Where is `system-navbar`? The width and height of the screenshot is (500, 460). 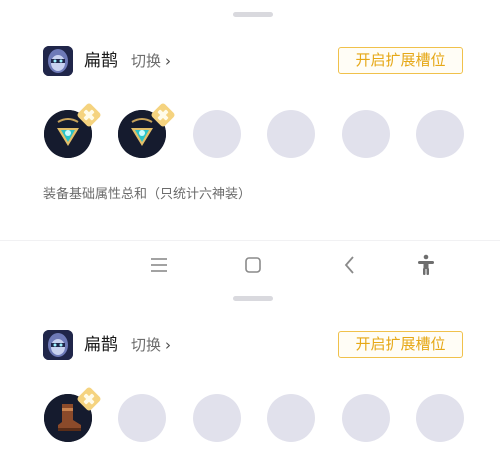 system-navbar is located at coordinates (250, 263).